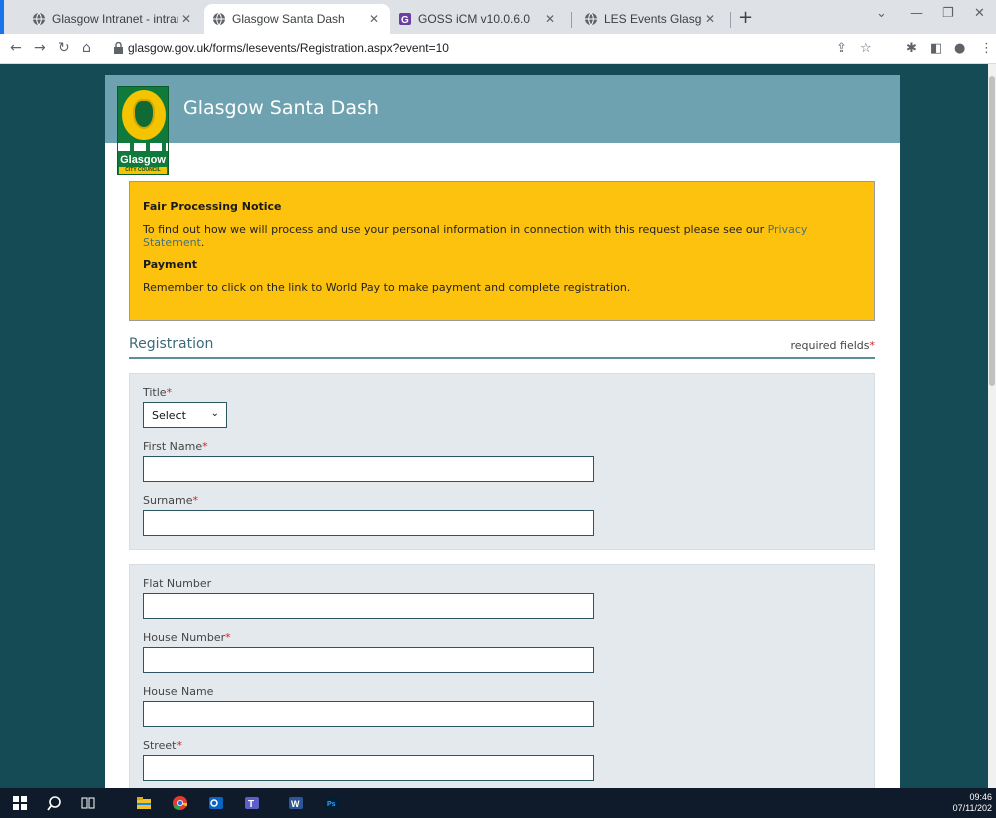  I want to click on side-panel-icon: ◧, so click(936, 48).